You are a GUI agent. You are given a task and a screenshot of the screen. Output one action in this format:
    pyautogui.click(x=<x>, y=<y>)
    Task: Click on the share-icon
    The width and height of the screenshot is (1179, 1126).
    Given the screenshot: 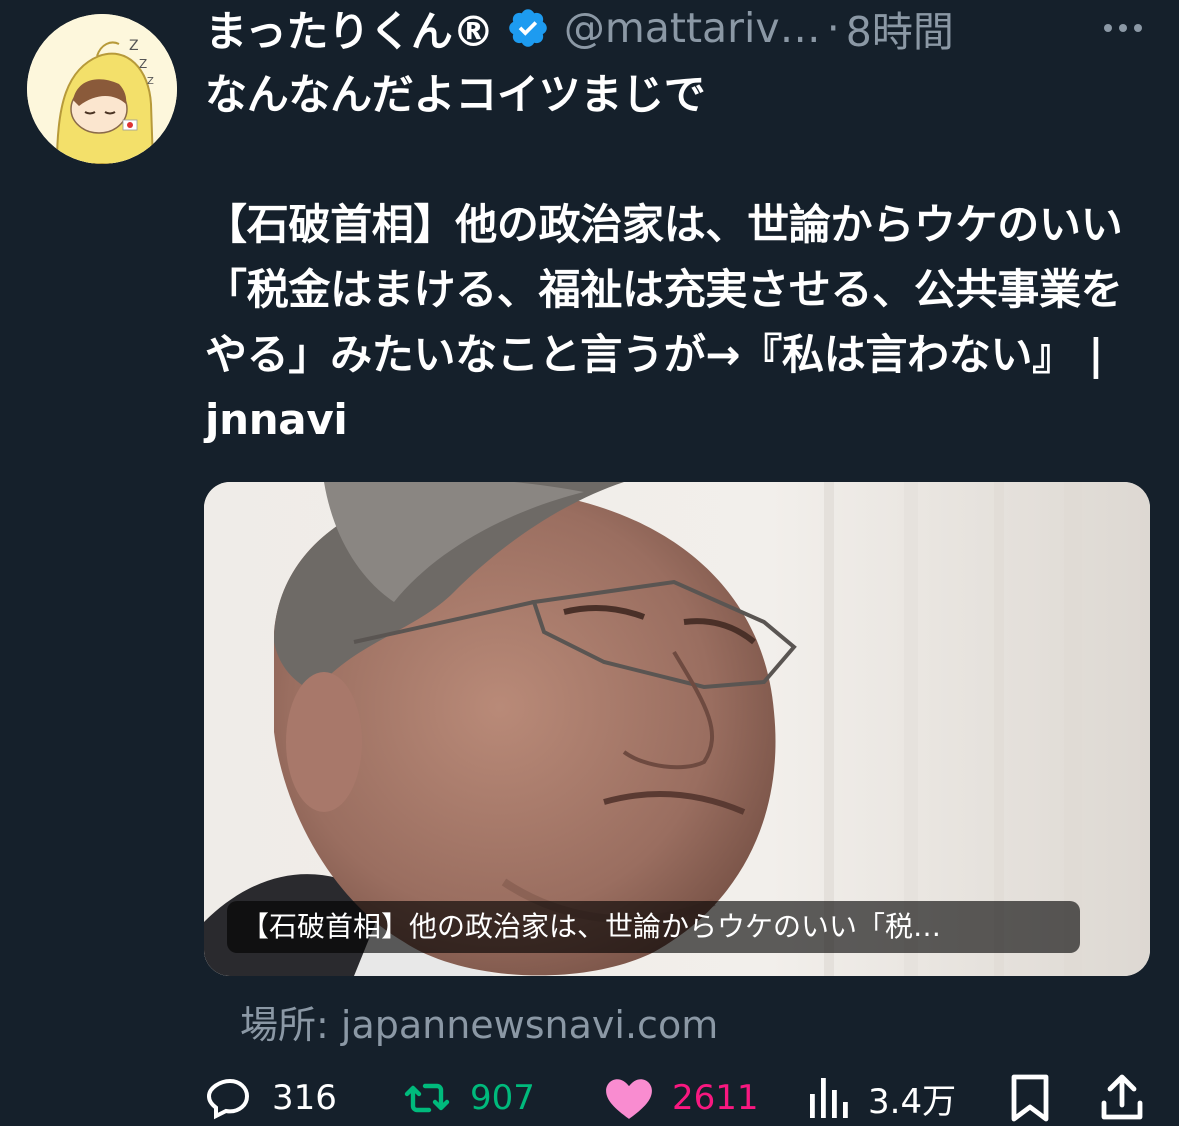 What is the action you would take?
    pyautogui.click(x=1122, y=1097)
    